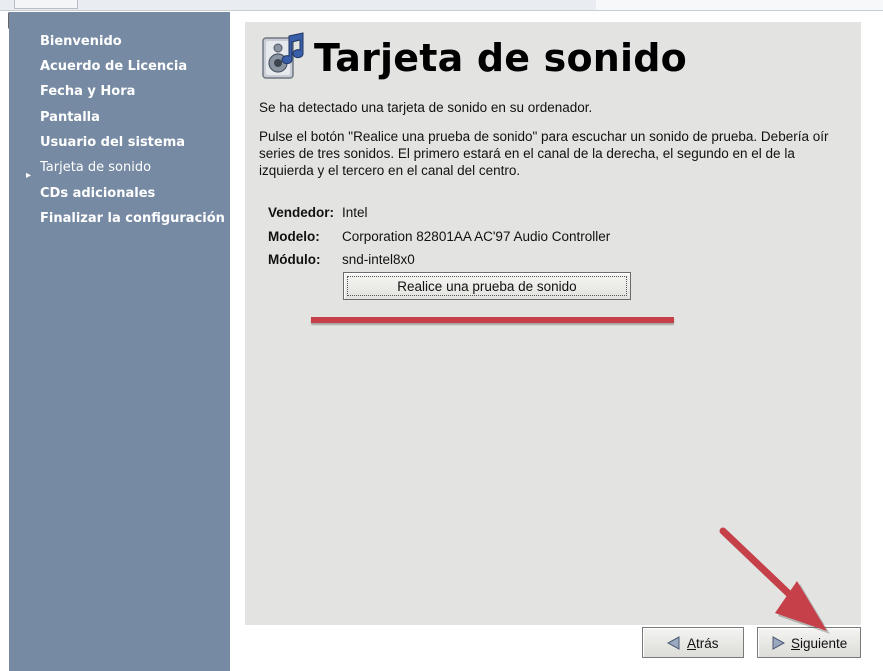 The width and height of the screenshot is (883, 671). What do you see at coordinates (113, 66) in the screenshot?
I see `sidebar-item-acuerdo-de-licencia: Acuerdo de Licencia` at bounding box center [113, 66].